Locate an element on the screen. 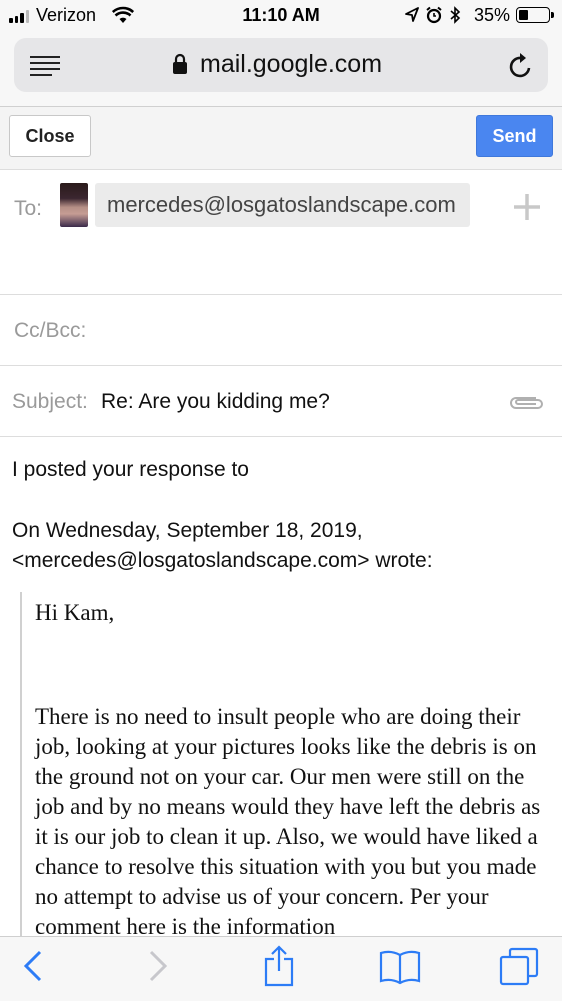 Image resolution: width=562 pixels, height=1001 pixels. status-bar: Verizon 11:10 AM 35% is located at coordinates (281, 17).